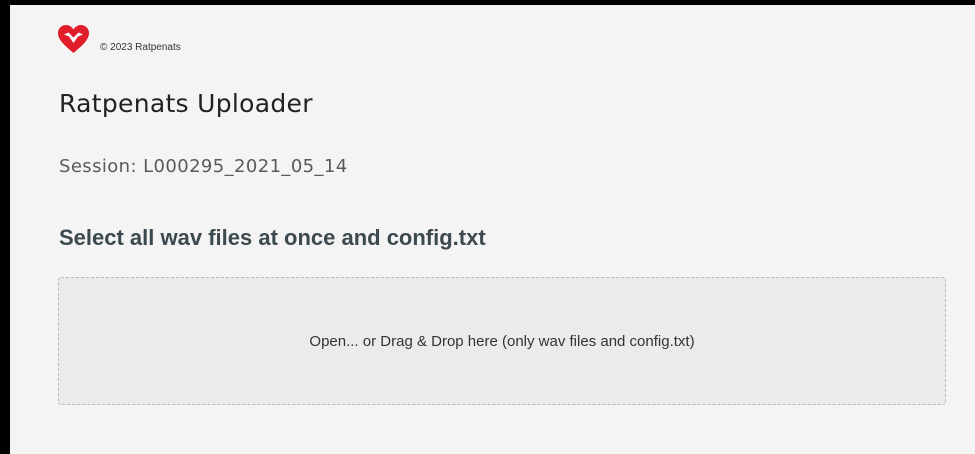  I want to click on page-title: Ratpenats Uploader, so click(186, 103).